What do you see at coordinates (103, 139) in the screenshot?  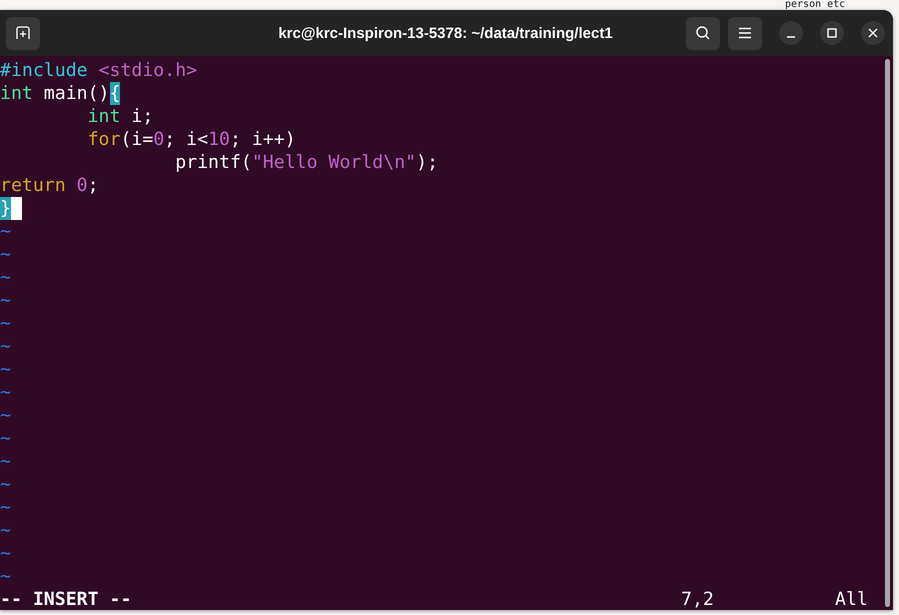 I see `code-token: for` at bounding box center [103, 139].